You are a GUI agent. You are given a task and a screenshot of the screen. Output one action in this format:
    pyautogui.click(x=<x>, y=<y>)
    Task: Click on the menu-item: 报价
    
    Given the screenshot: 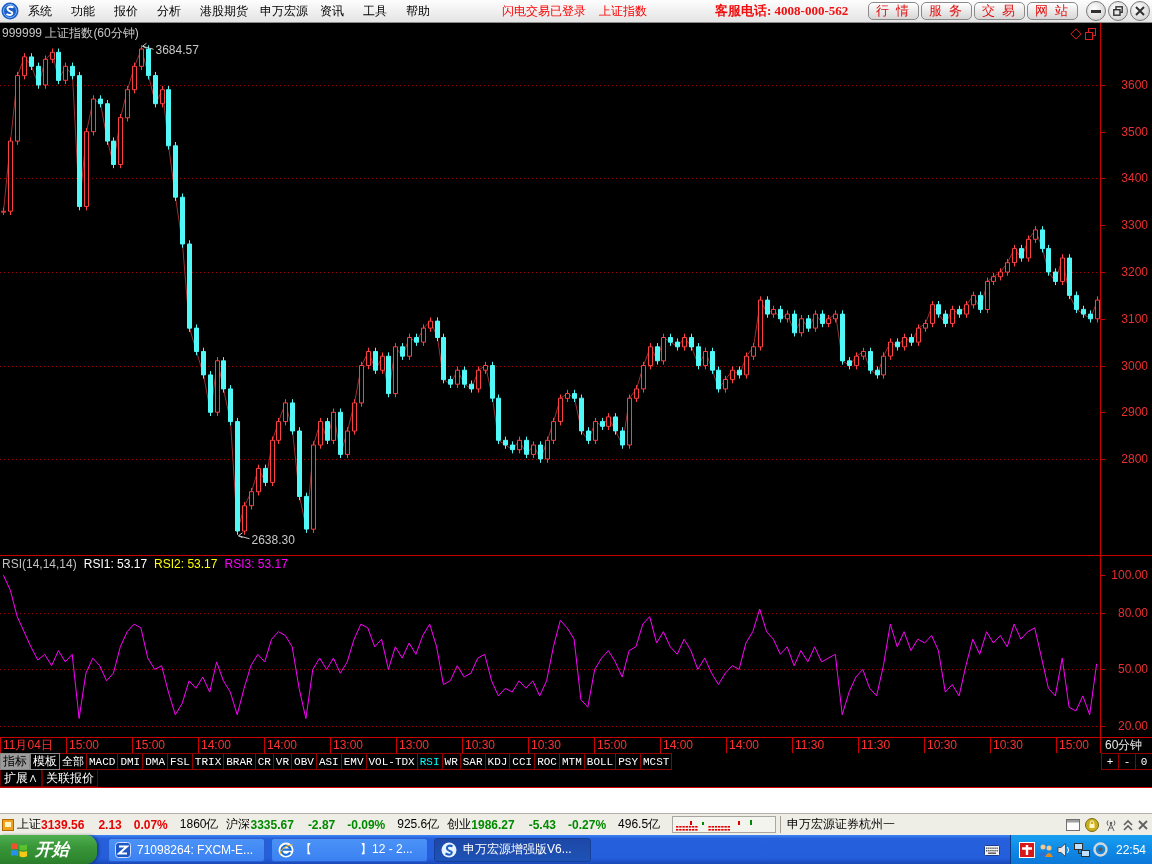 What is the action you would take?
    pyautogui.click(x=129, y=11)
    